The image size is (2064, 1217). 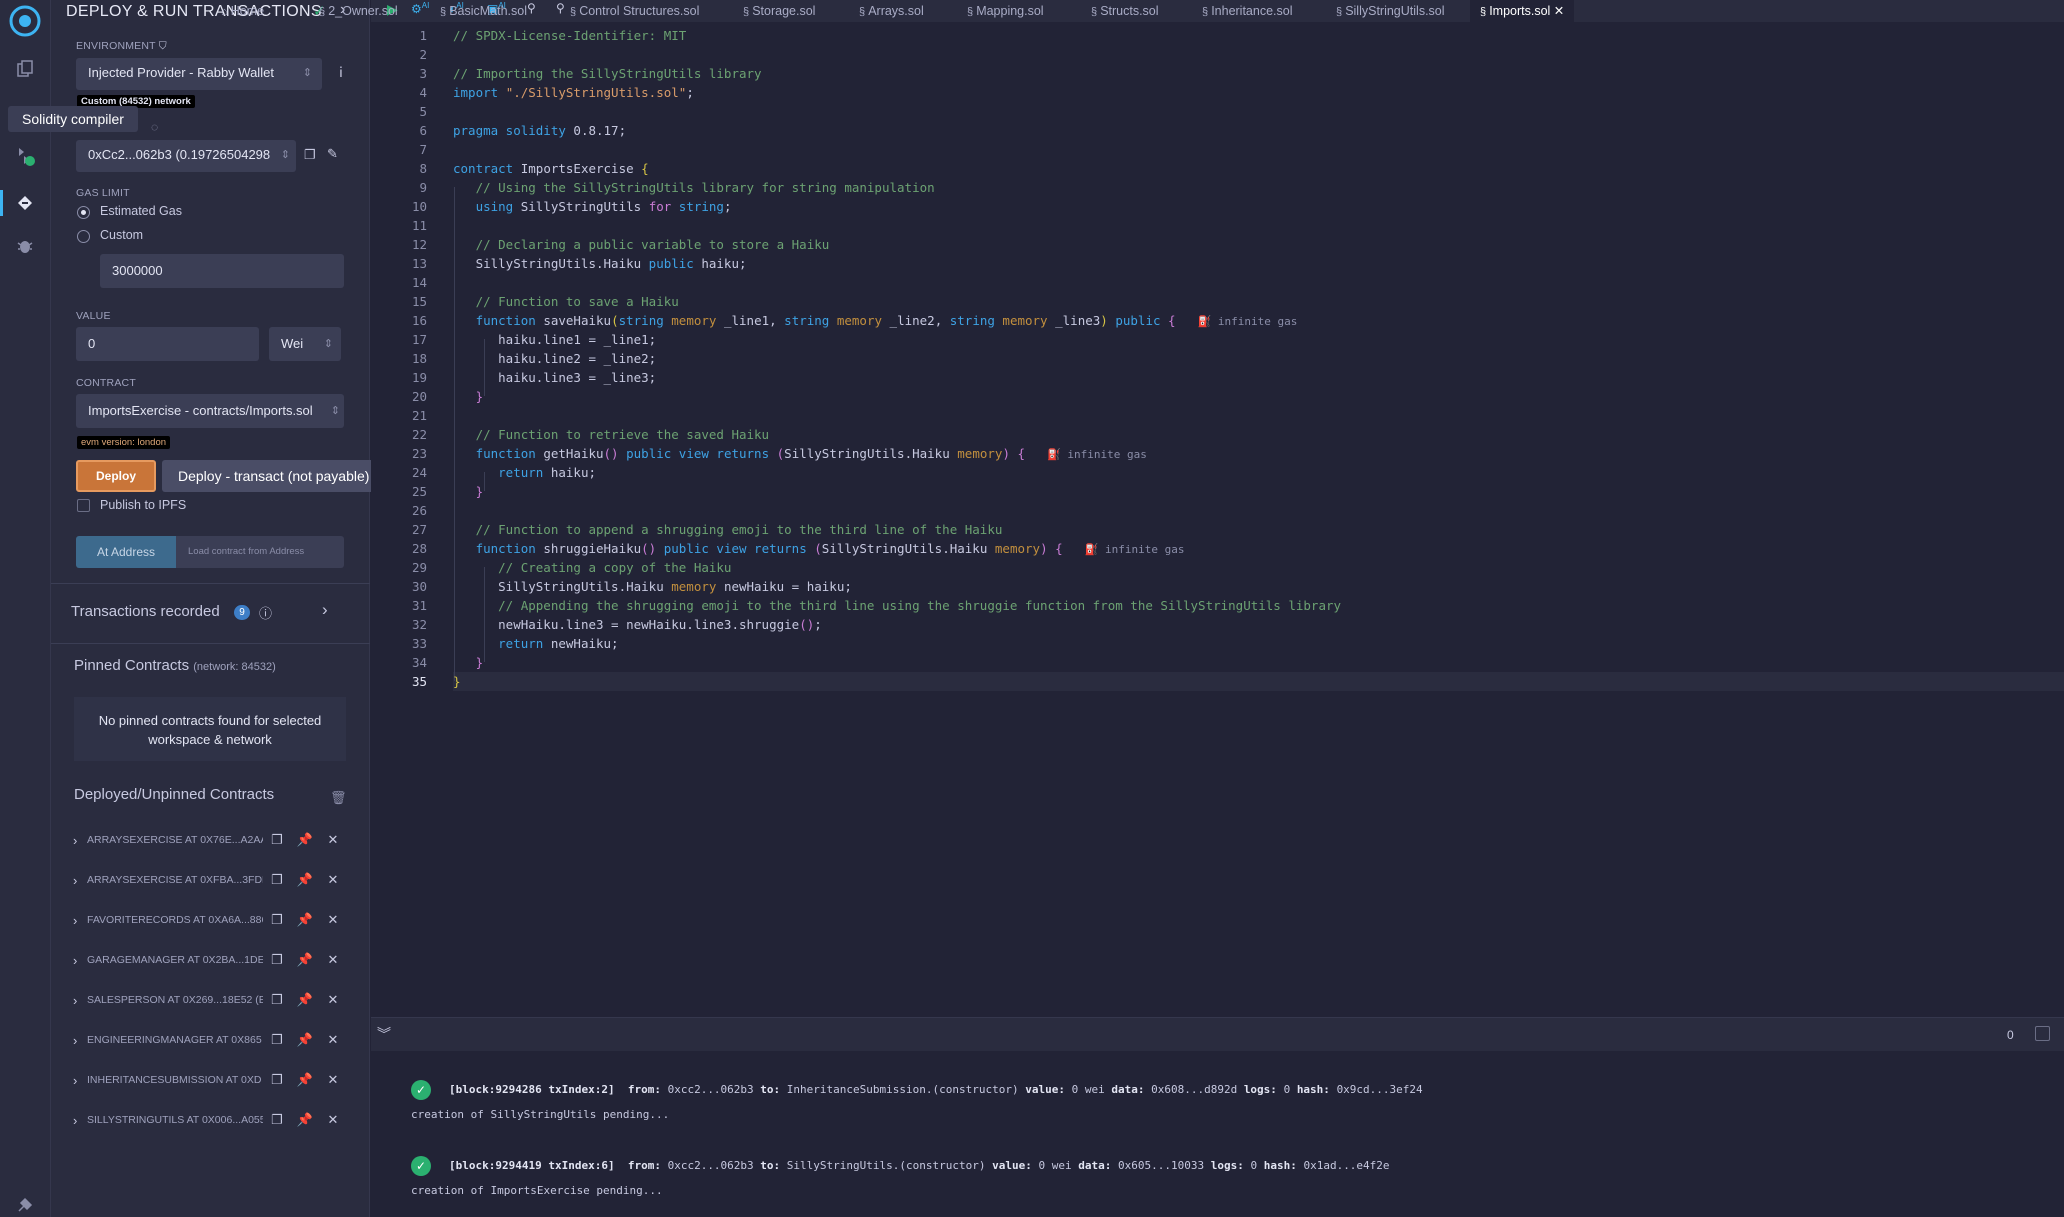 I want to click on tab-mapping-sol: § Mapping.sol, so click(x=1005, y=11).